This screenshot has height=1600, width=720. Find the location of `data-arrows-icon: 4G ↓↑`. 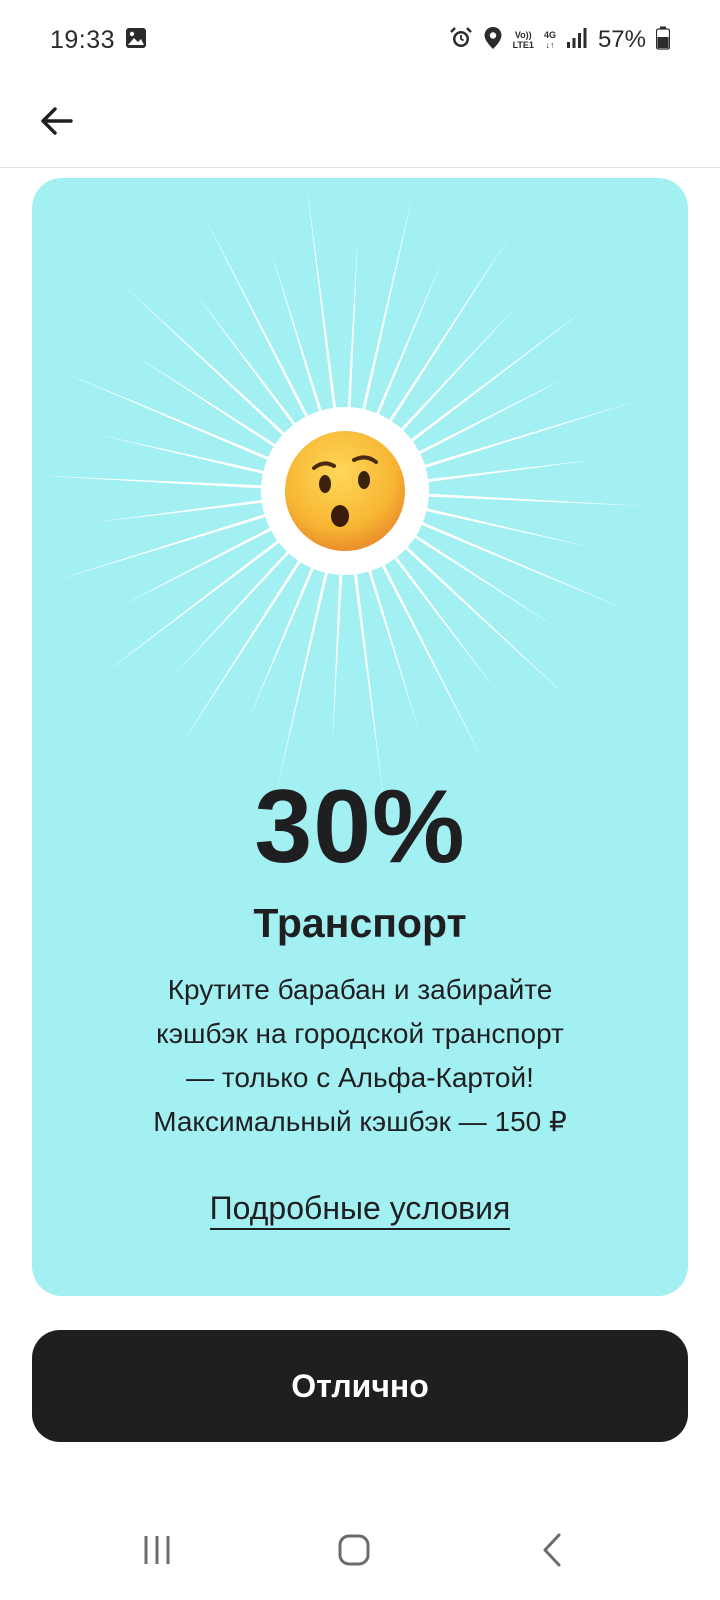

data-arrows-icon: 4G ↓↑ is located at coordinates (549, 40).